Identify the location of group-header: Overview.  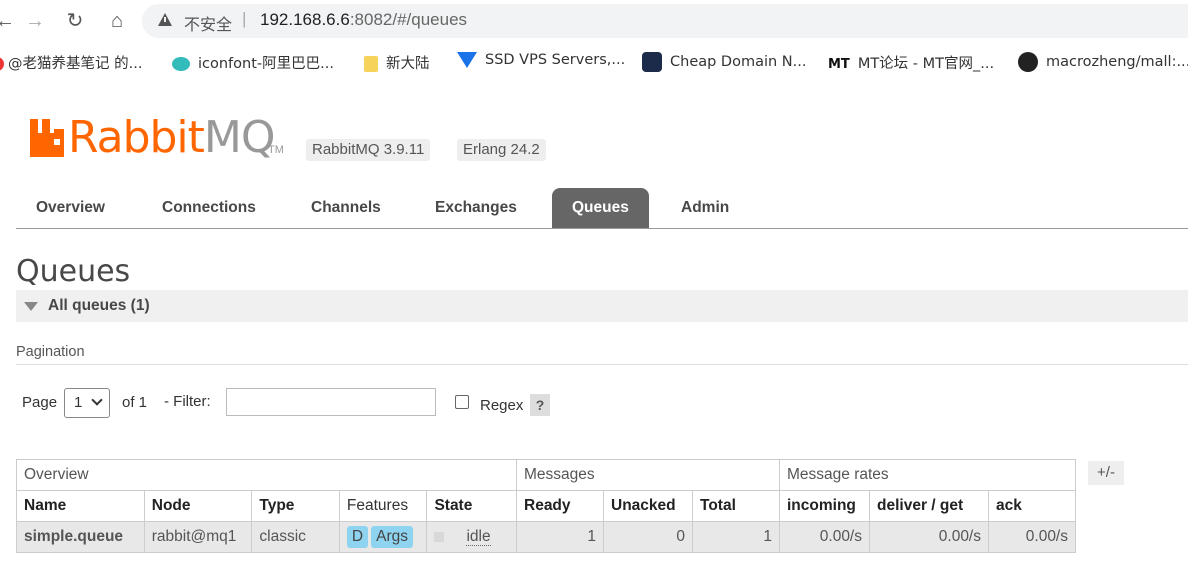
(266, 475).